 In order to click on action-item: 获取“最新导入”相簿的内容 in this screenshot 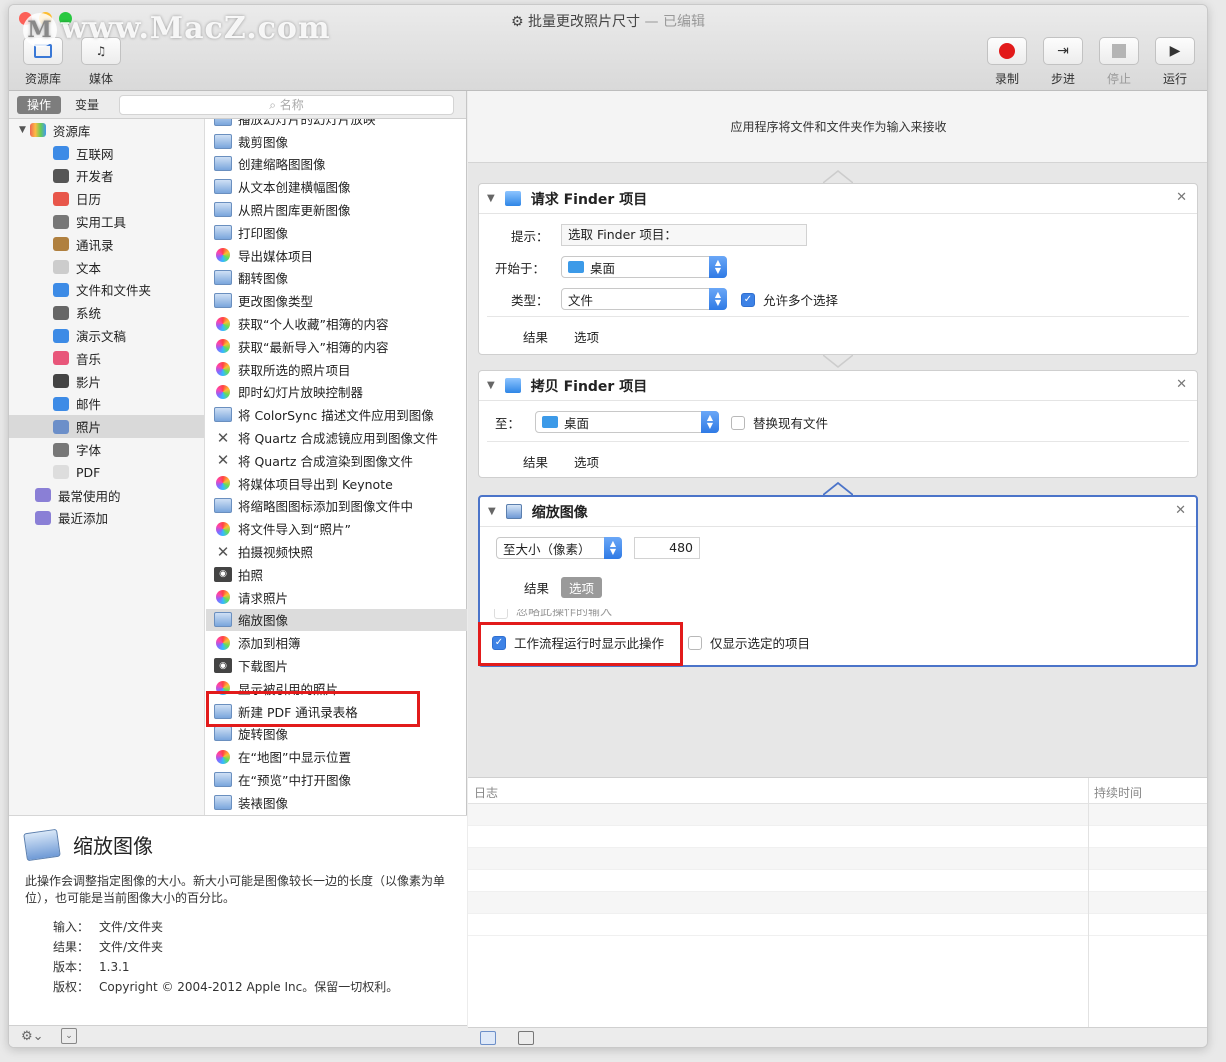, I will do `click(336, 346)`.